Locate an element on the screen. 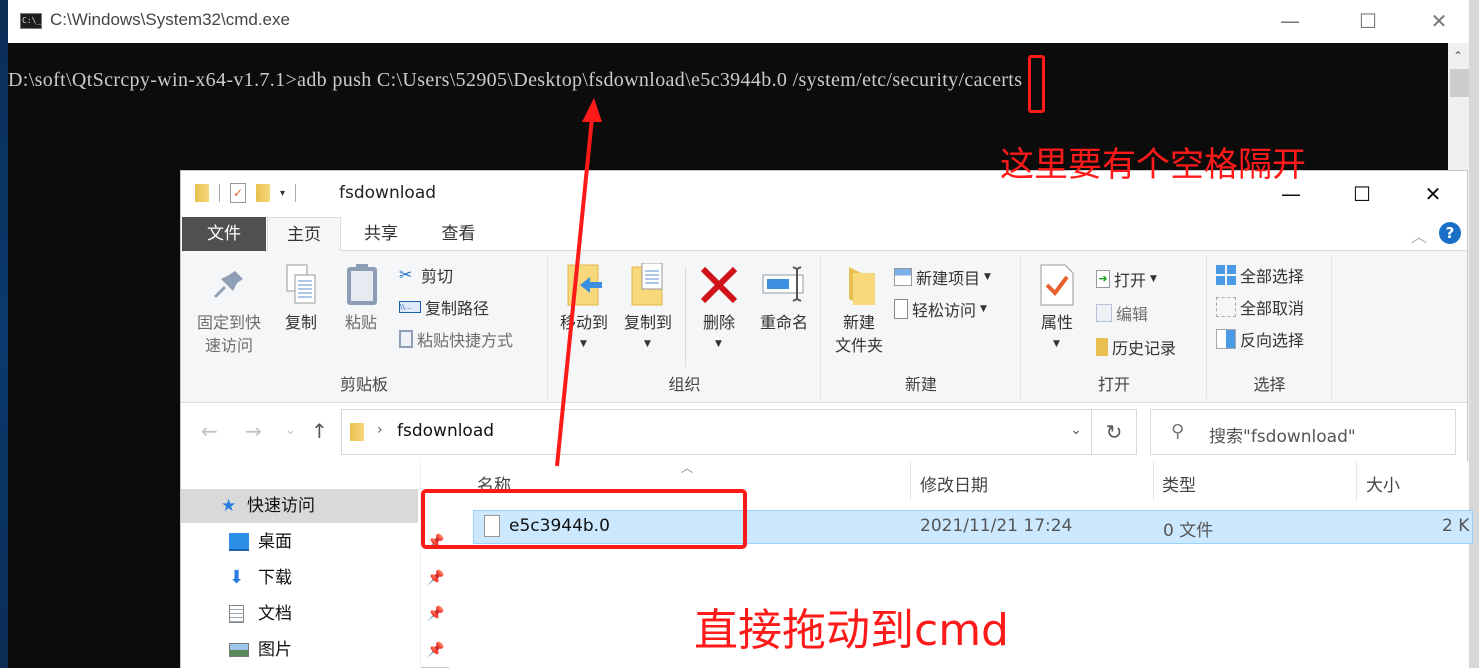 The height and width of the screenshot is (668, 1479). sidebar-item-downloads: ⬇ 下载 📌 is located at coordinates (312, 578).